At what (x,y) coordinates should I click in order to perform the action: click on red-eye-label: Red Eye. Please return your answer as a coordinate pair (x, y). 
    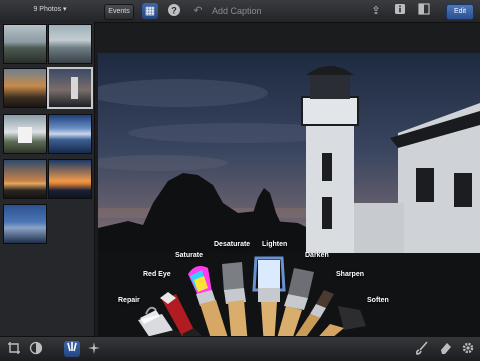
    Looking at the image, I should click on (157, 274).